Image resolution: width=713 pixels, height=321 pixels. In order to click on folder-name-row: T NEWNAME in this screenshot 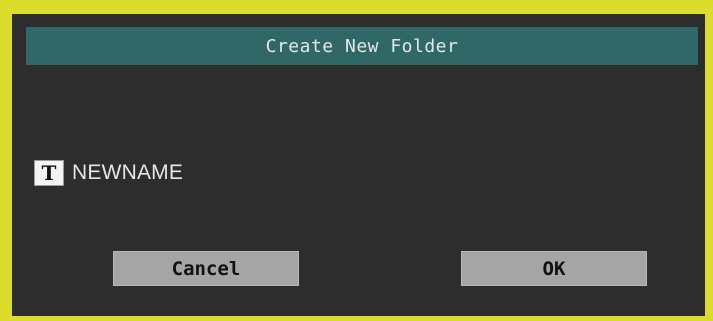, I will do `click(108, 173)`.